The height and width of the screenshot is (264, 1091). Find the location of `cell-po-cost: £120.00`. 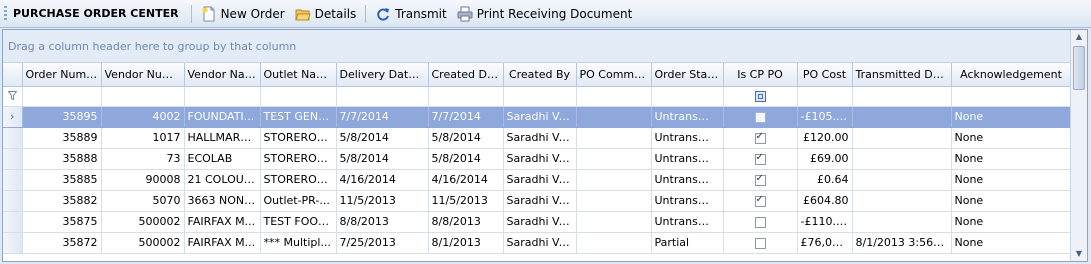

cell-po-cost: £120.00 is located at coordinates (825, 138).